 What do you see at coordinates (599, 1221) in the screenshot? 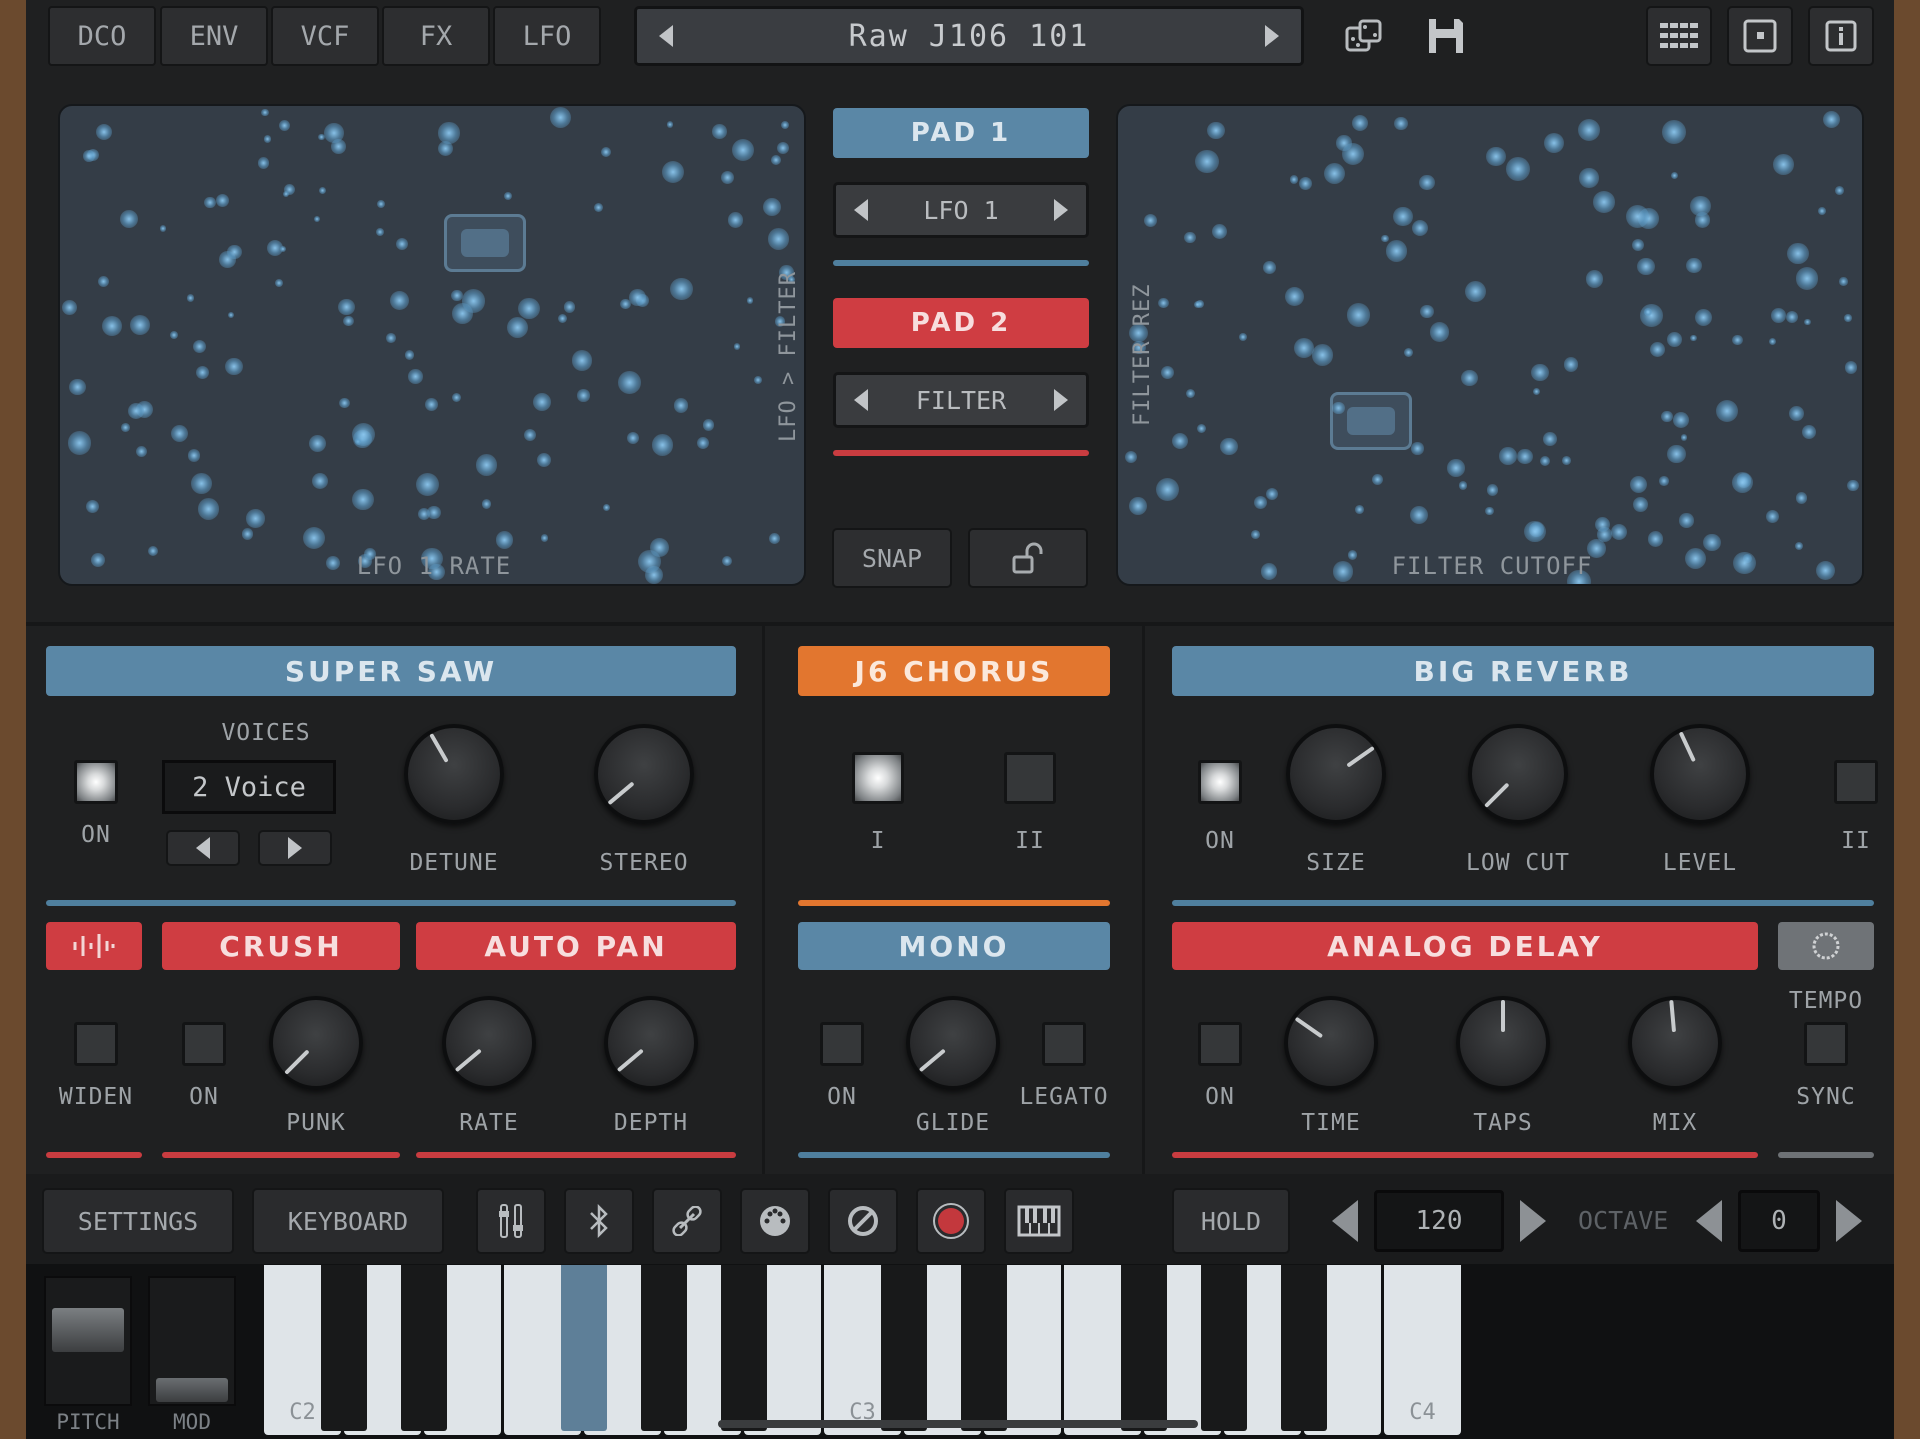
I see `bluetooth-button` at bounding box center [599, 1221].